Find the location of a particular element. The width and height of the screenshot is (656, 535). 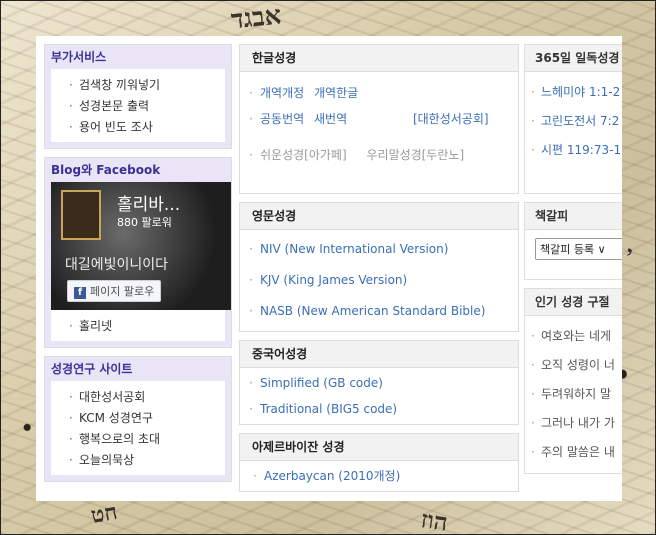

link-nasb: NASB (New American Standard Bible) is located at coordinates (379, 311).